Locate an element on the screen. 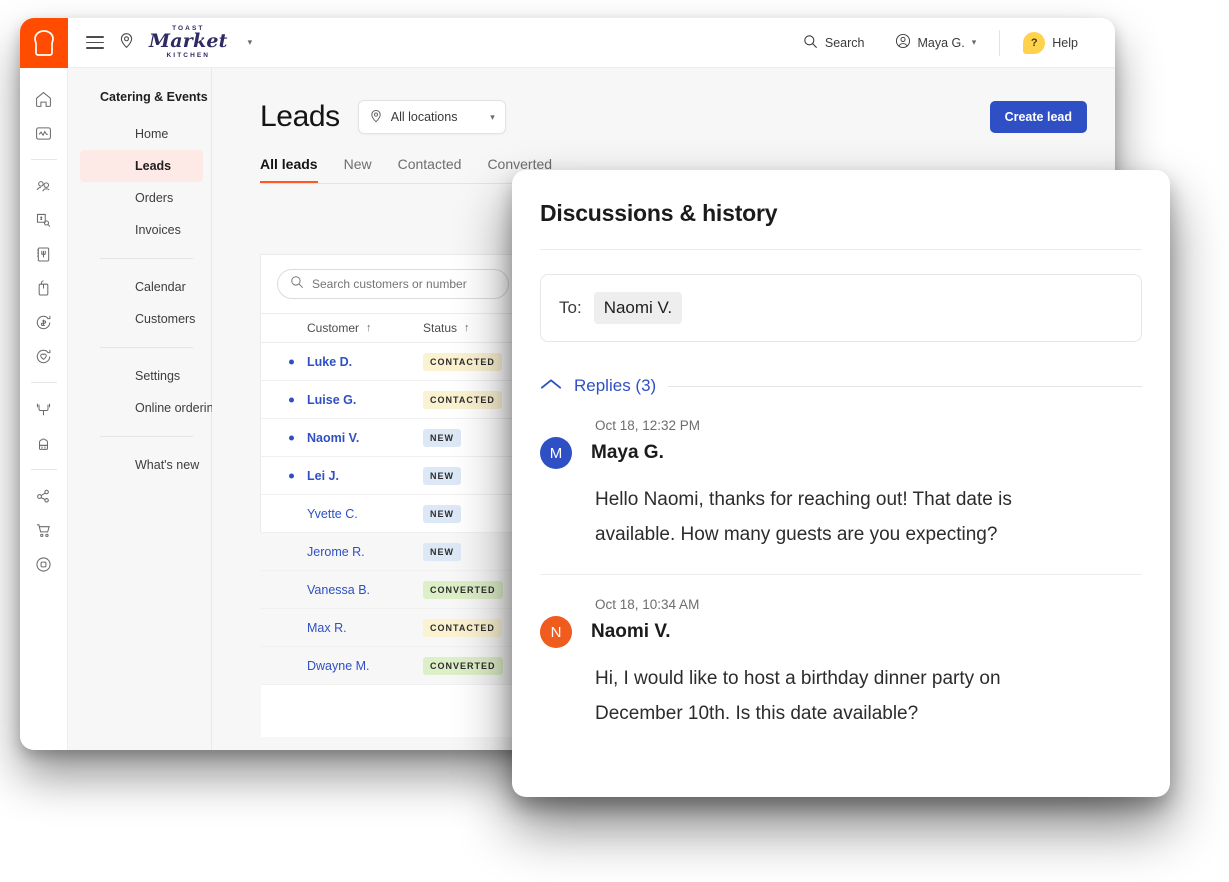  sidebar-item-whats-new: What's new is located at coordinates (141, 465).